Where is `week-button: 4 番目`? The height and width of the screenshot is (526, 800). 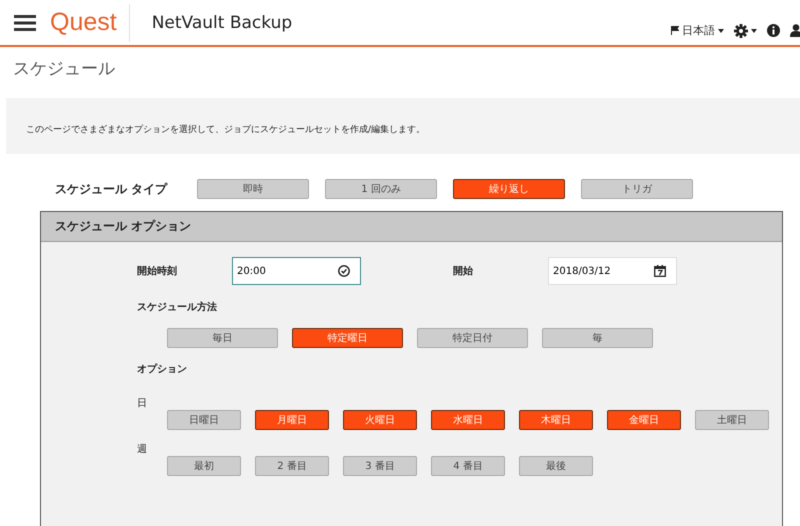
week-button: 4 番目 is located at coordinates (468, 466).